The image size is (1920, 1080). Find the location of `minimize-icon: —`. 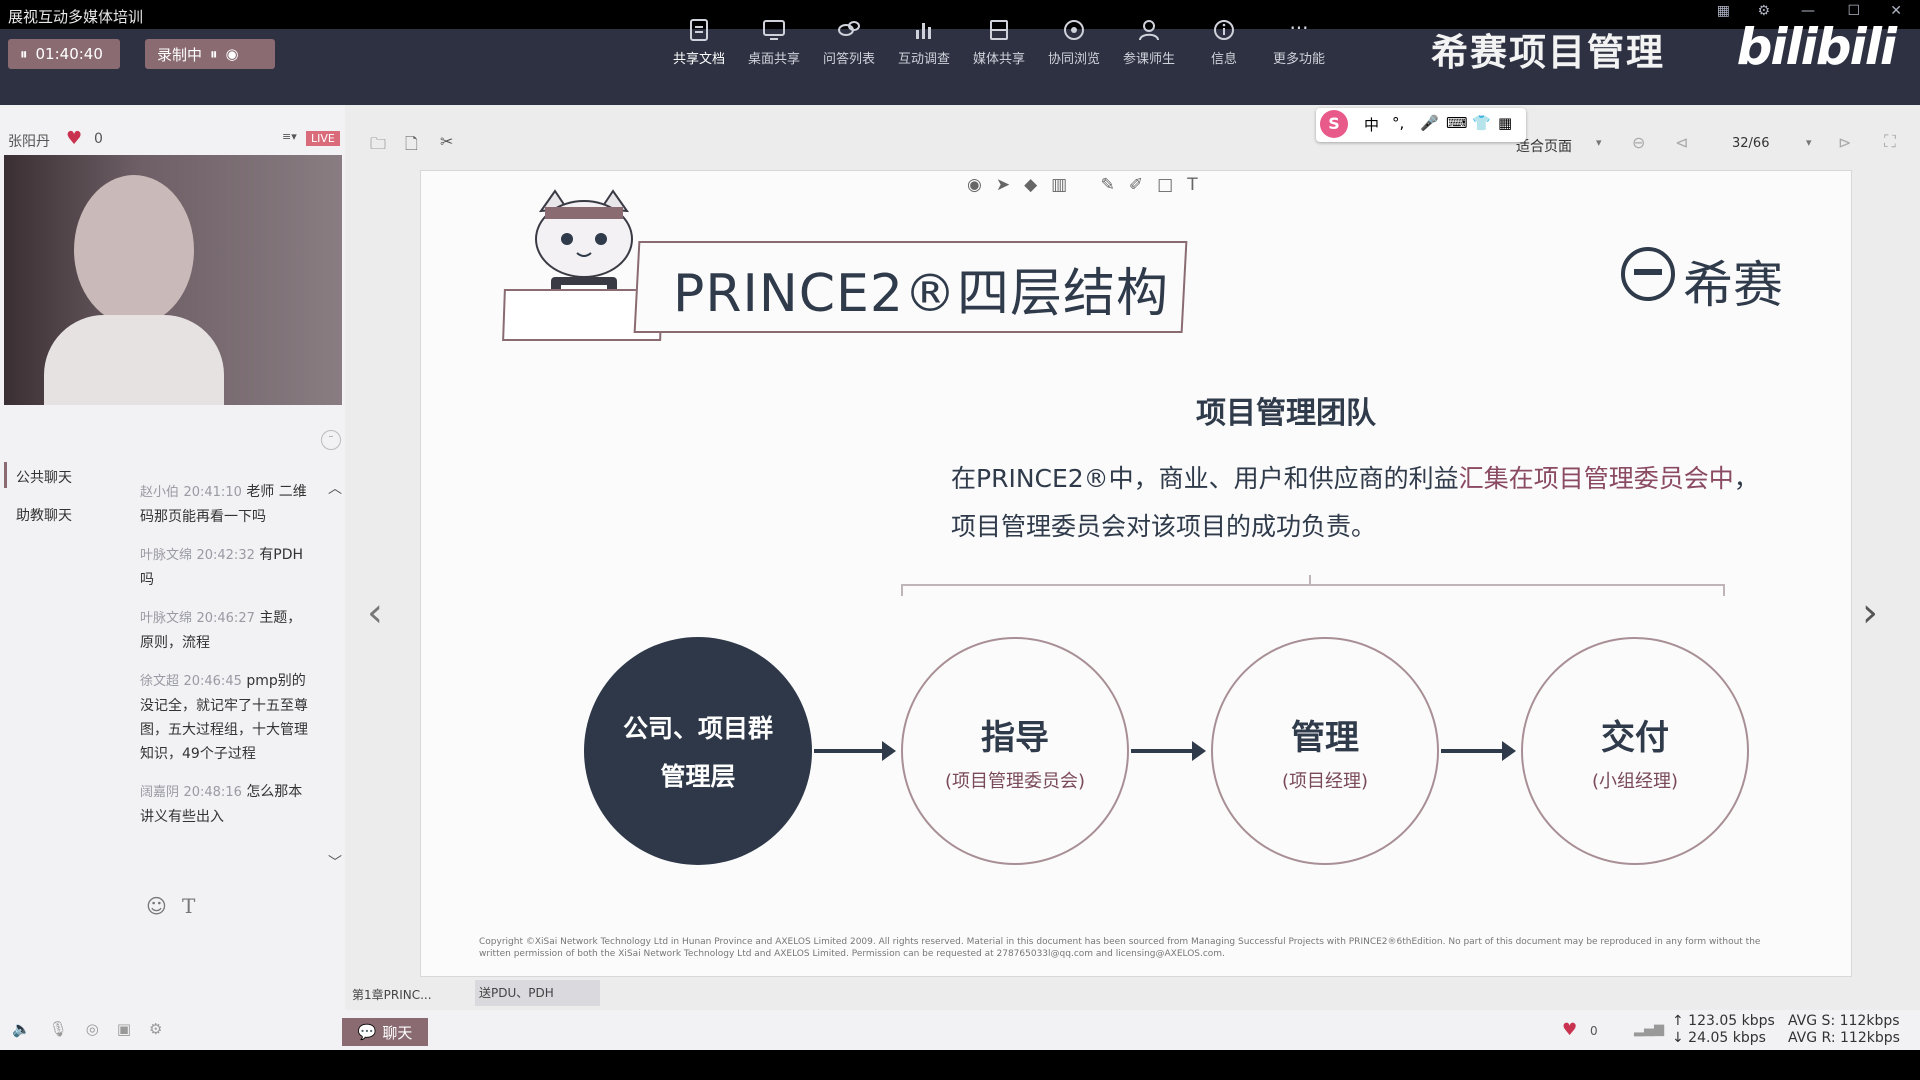

minimize-icon: — is located at coordinates (1808, 11).